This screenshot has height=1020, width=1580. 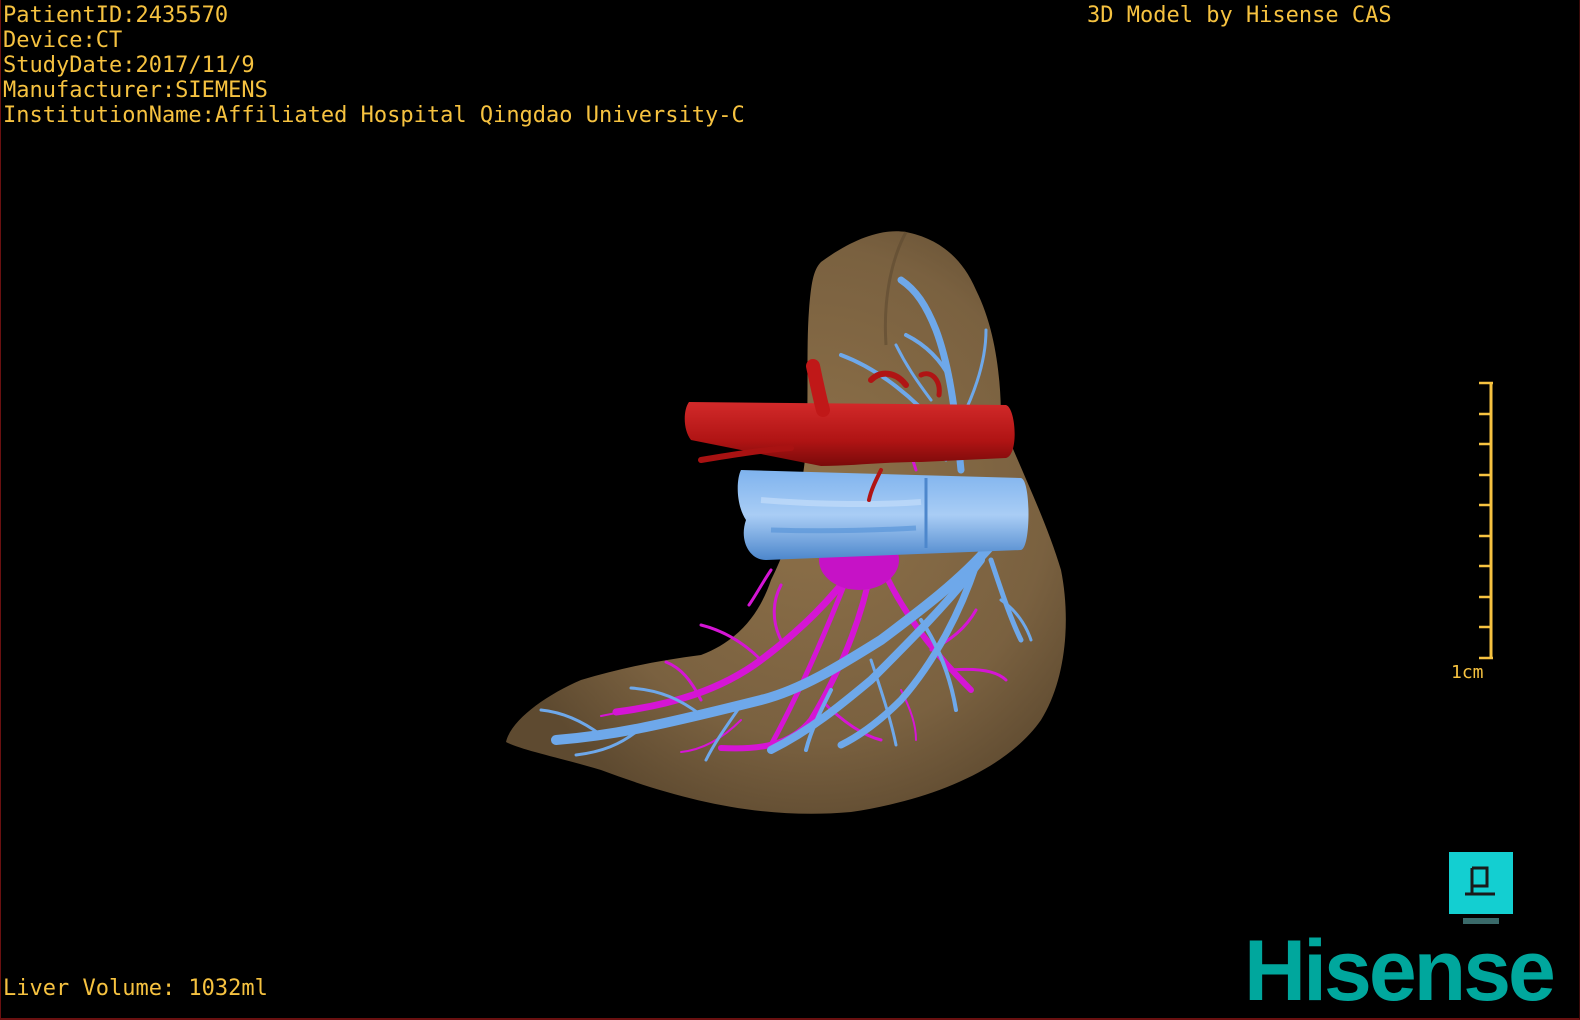 What do you see at coordinates (1481, 890) in the screenshot?
I see `pin-icon` at bounding box center [1481, 890].